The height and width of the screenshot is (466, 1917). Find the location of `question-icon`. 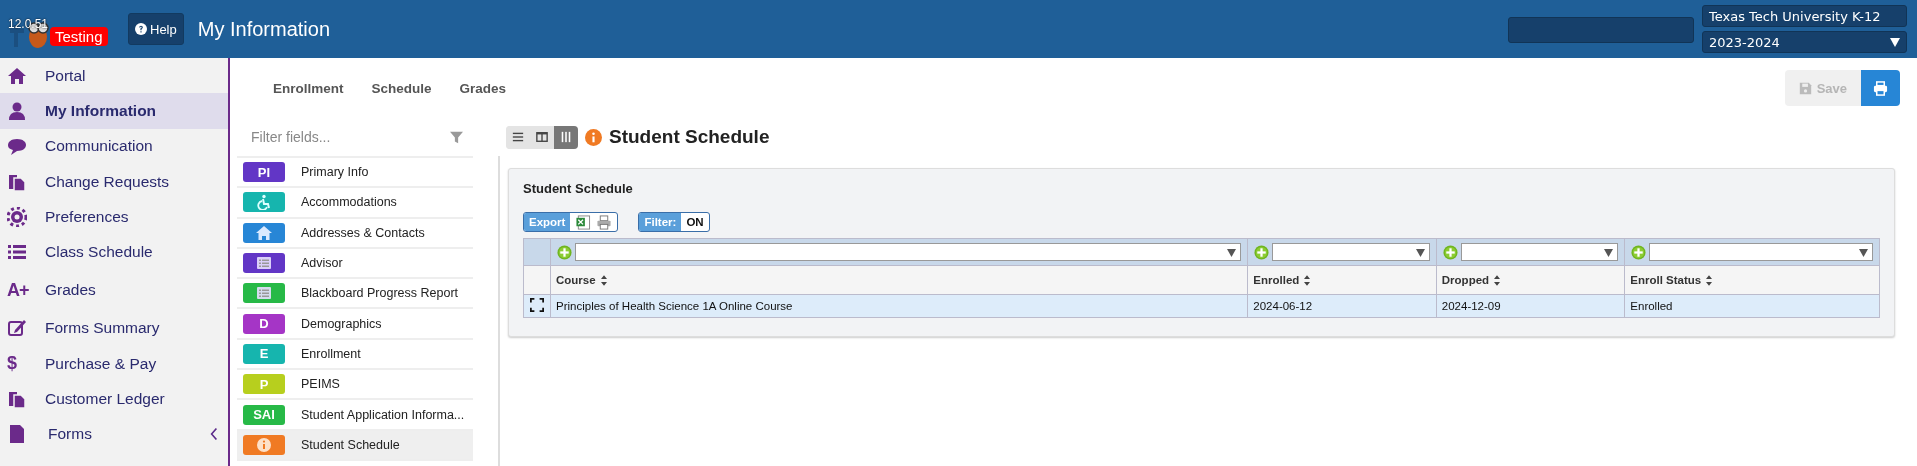

question-icon is located at coordinates (141, 29).